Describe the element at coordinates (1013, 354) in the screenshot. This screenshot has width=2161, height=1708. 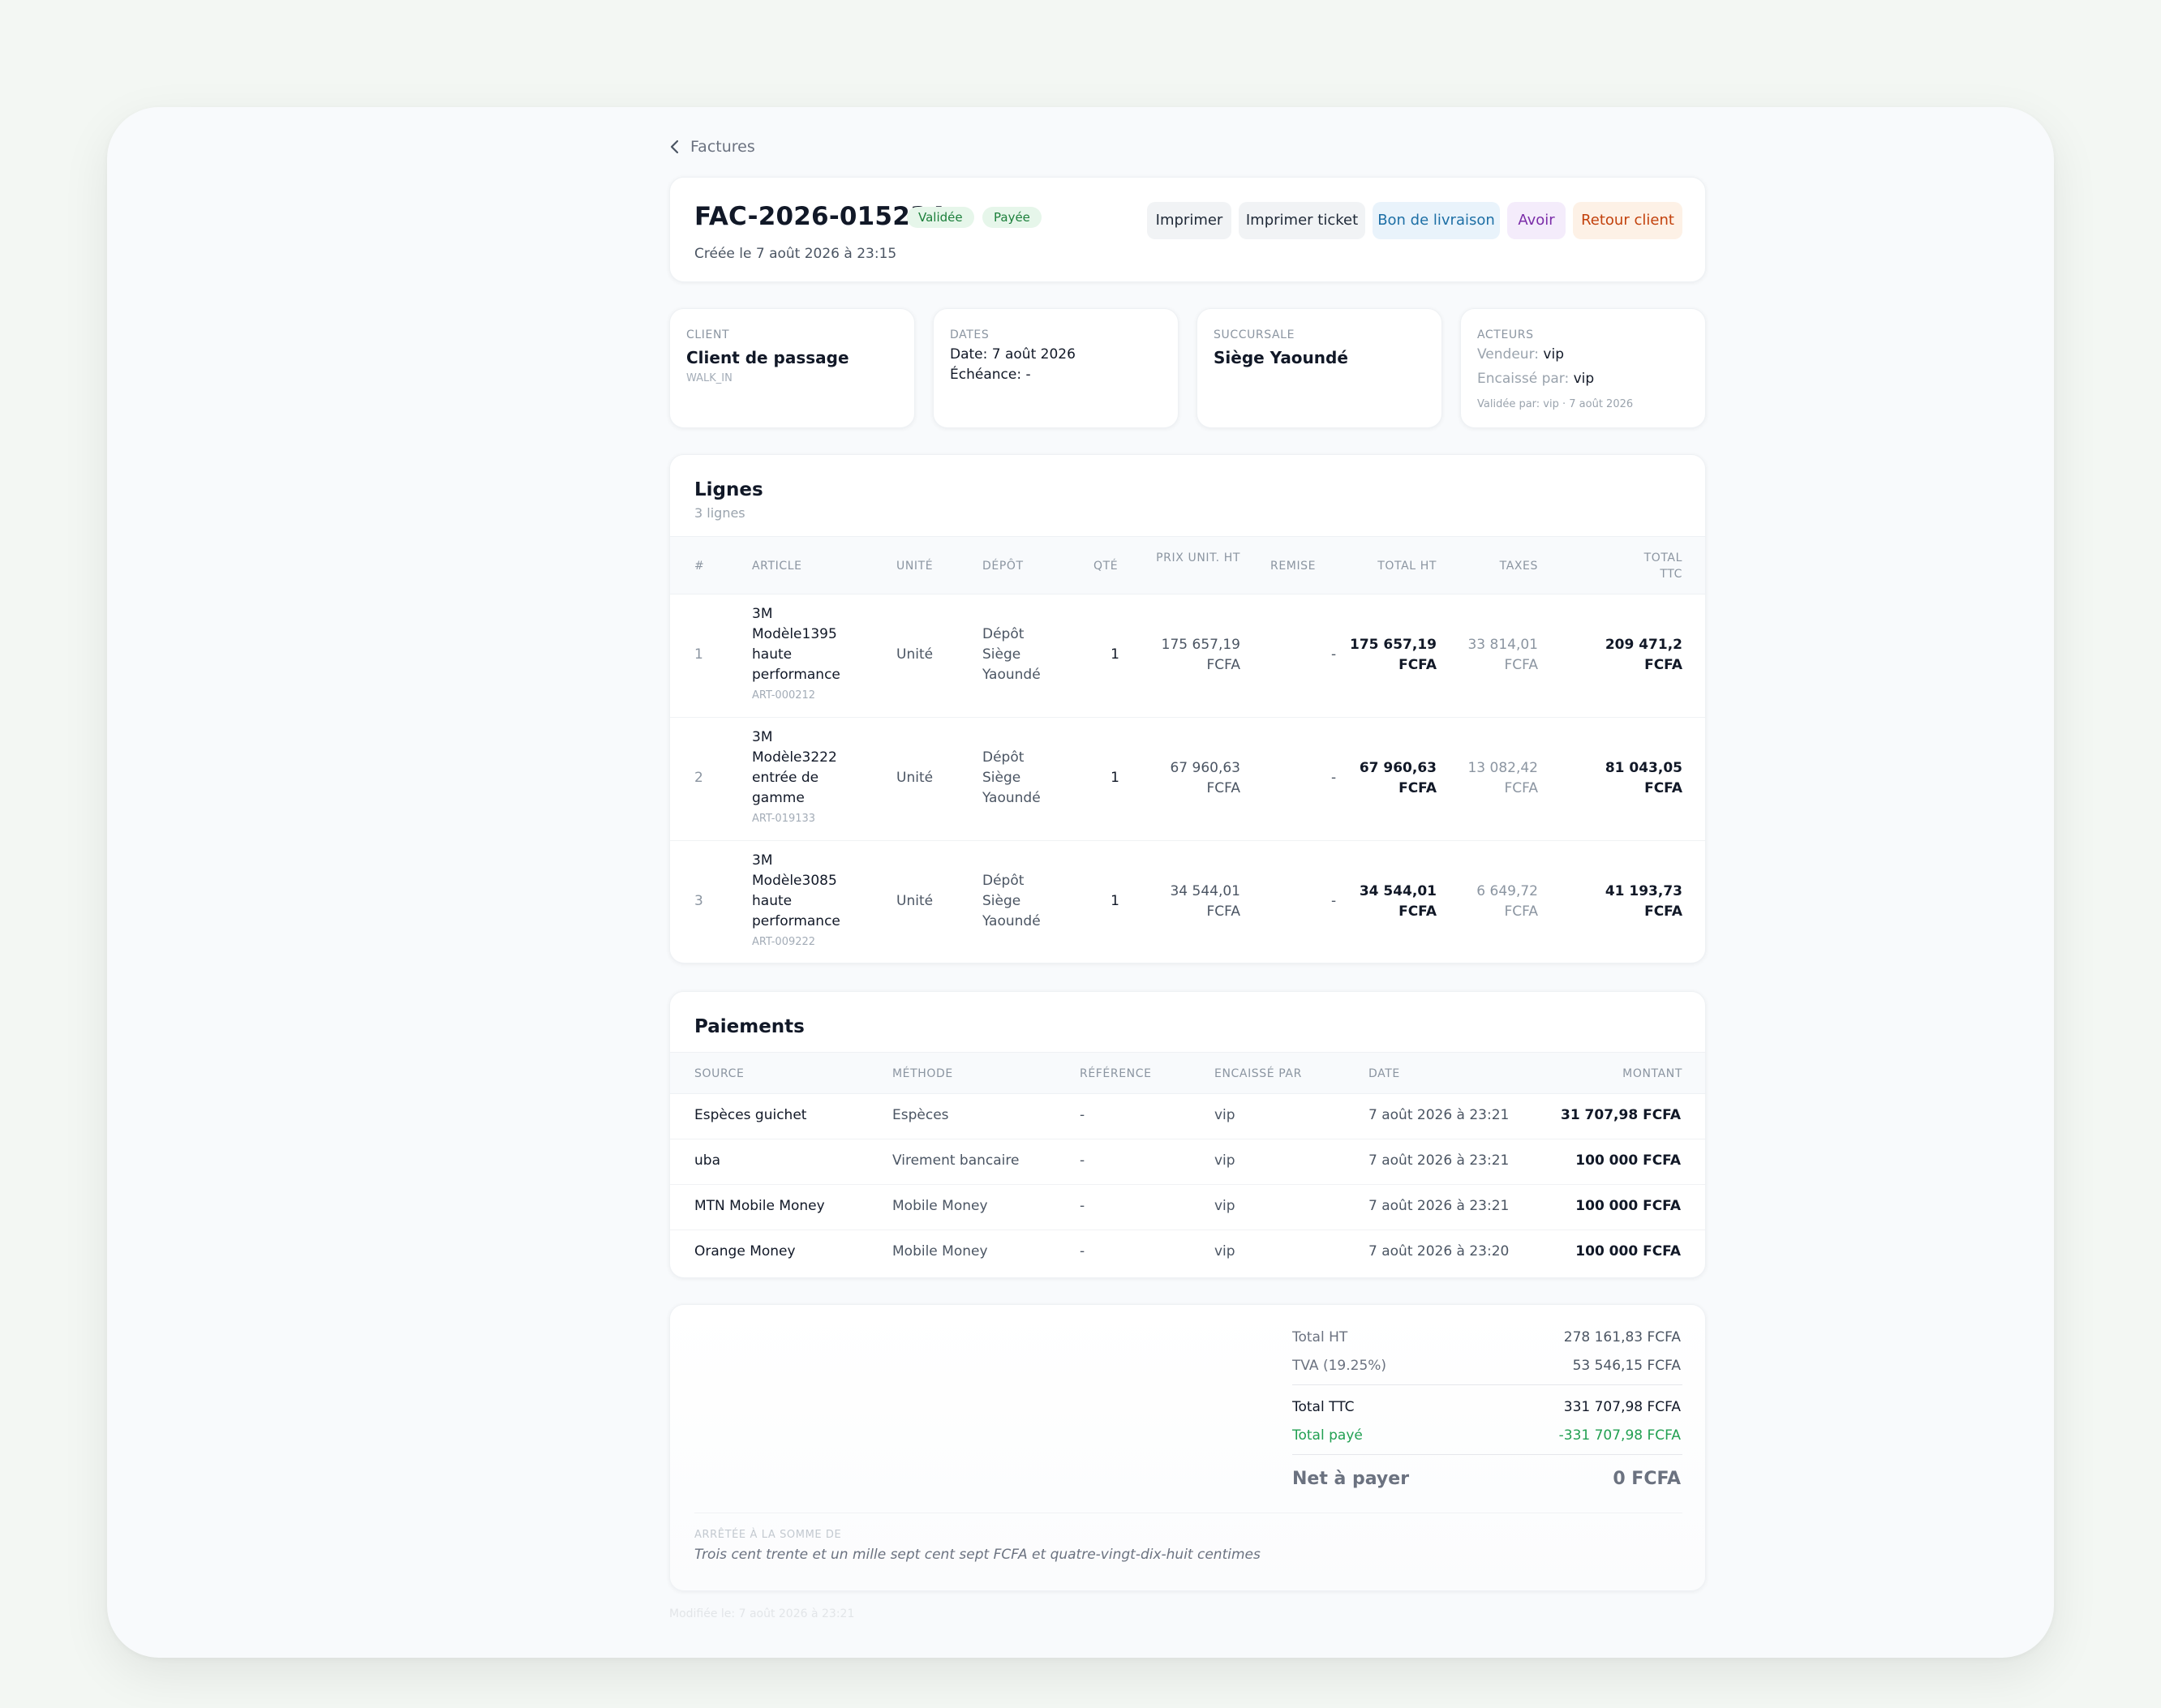
I see `invoice-date: Date: 7 août 2026` at that location.